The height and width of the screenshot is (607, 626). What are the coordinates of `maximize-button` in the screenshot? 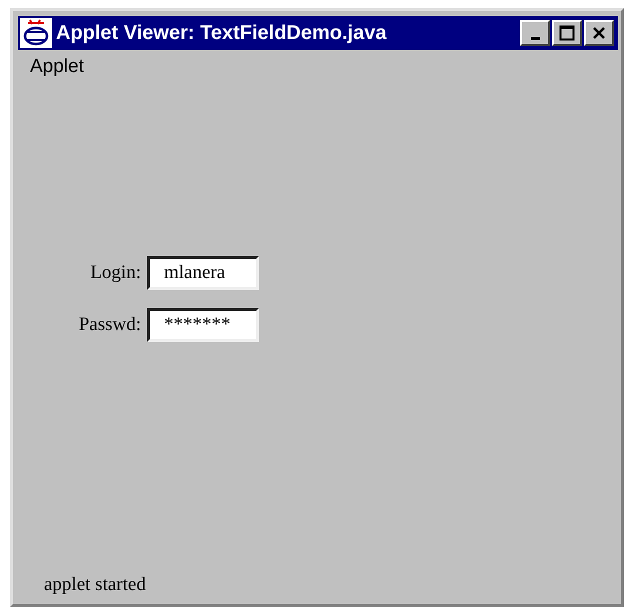 It's located at (567, 33).